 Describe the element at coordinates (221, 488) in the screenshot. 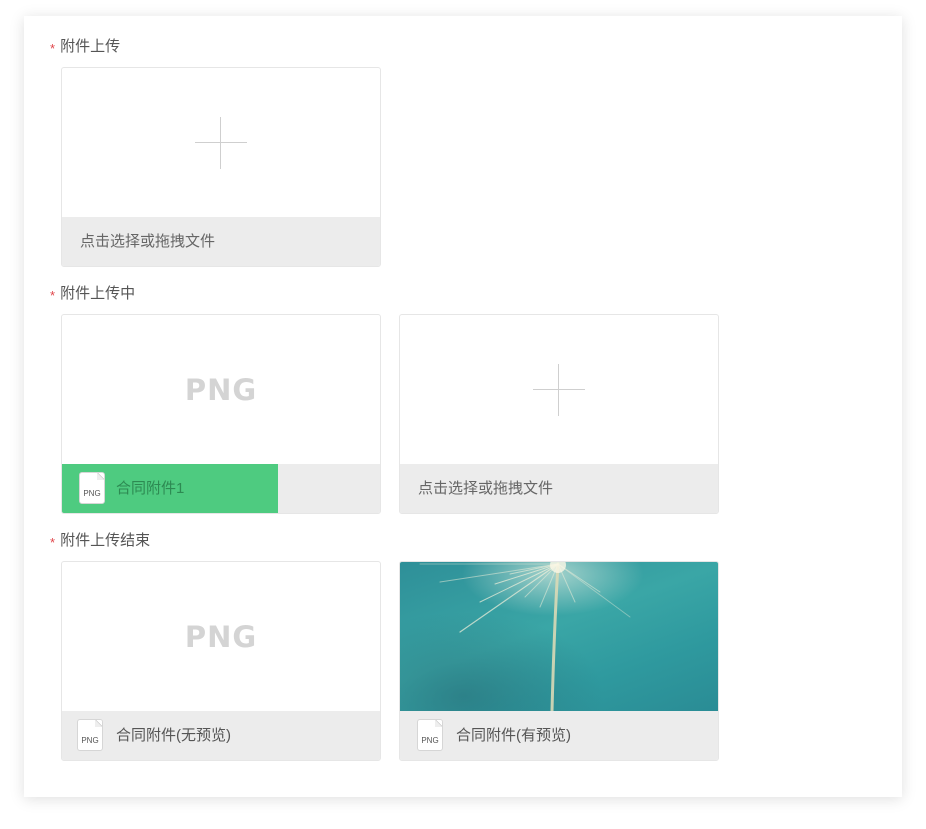

I see `upload-progress-bar: PNG 合同附件1` at that location.